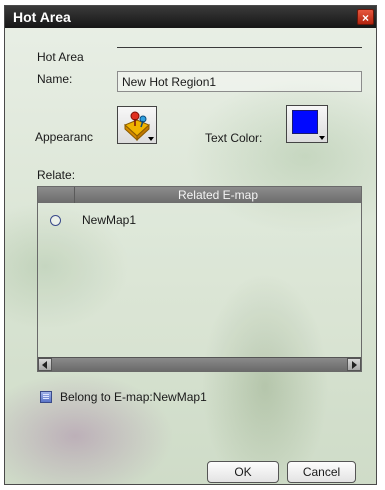 This screenshot has height=490, width=385. I want to click on dialog-title: Hot Area, so click(42, 17).